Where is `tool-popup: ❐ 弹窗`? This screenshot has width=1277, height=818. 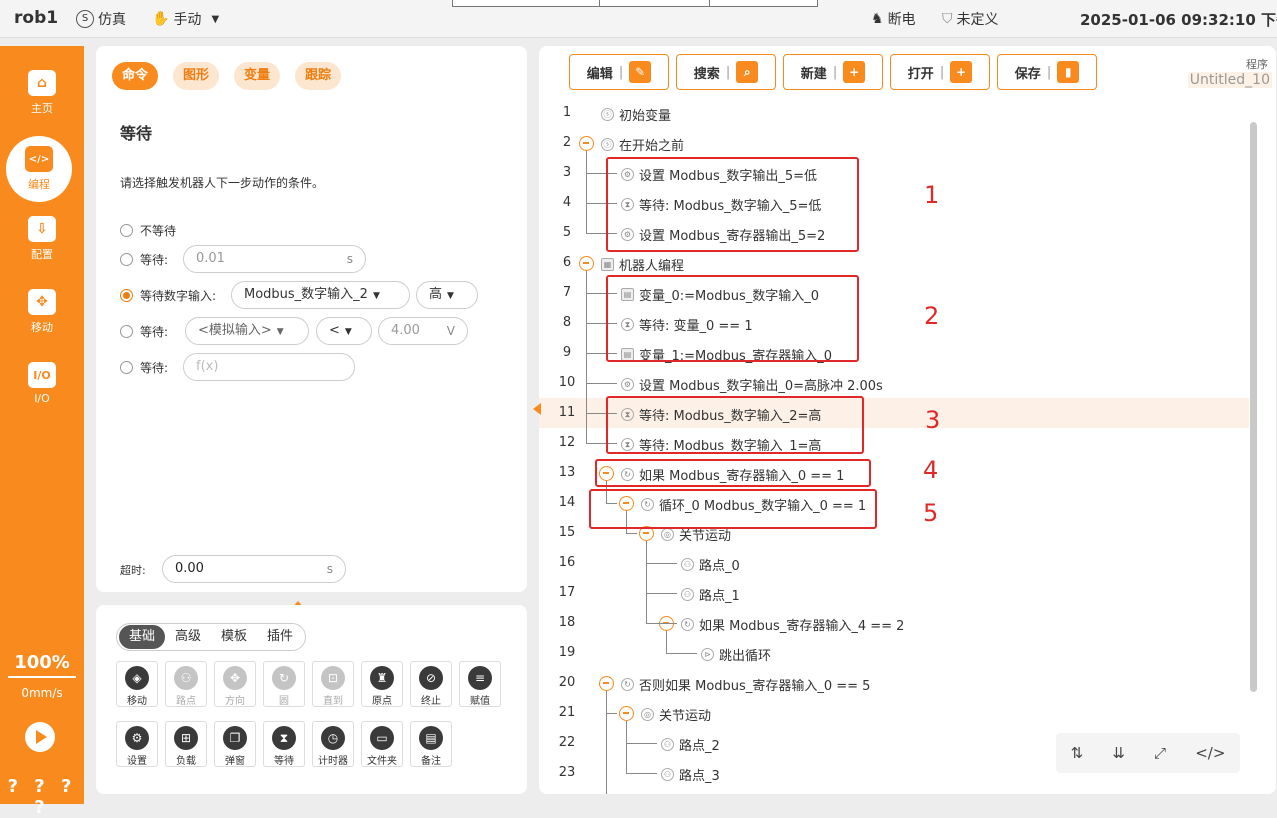 tool-popup: ❐ 弹窗 is located at coordinates (235, 744).